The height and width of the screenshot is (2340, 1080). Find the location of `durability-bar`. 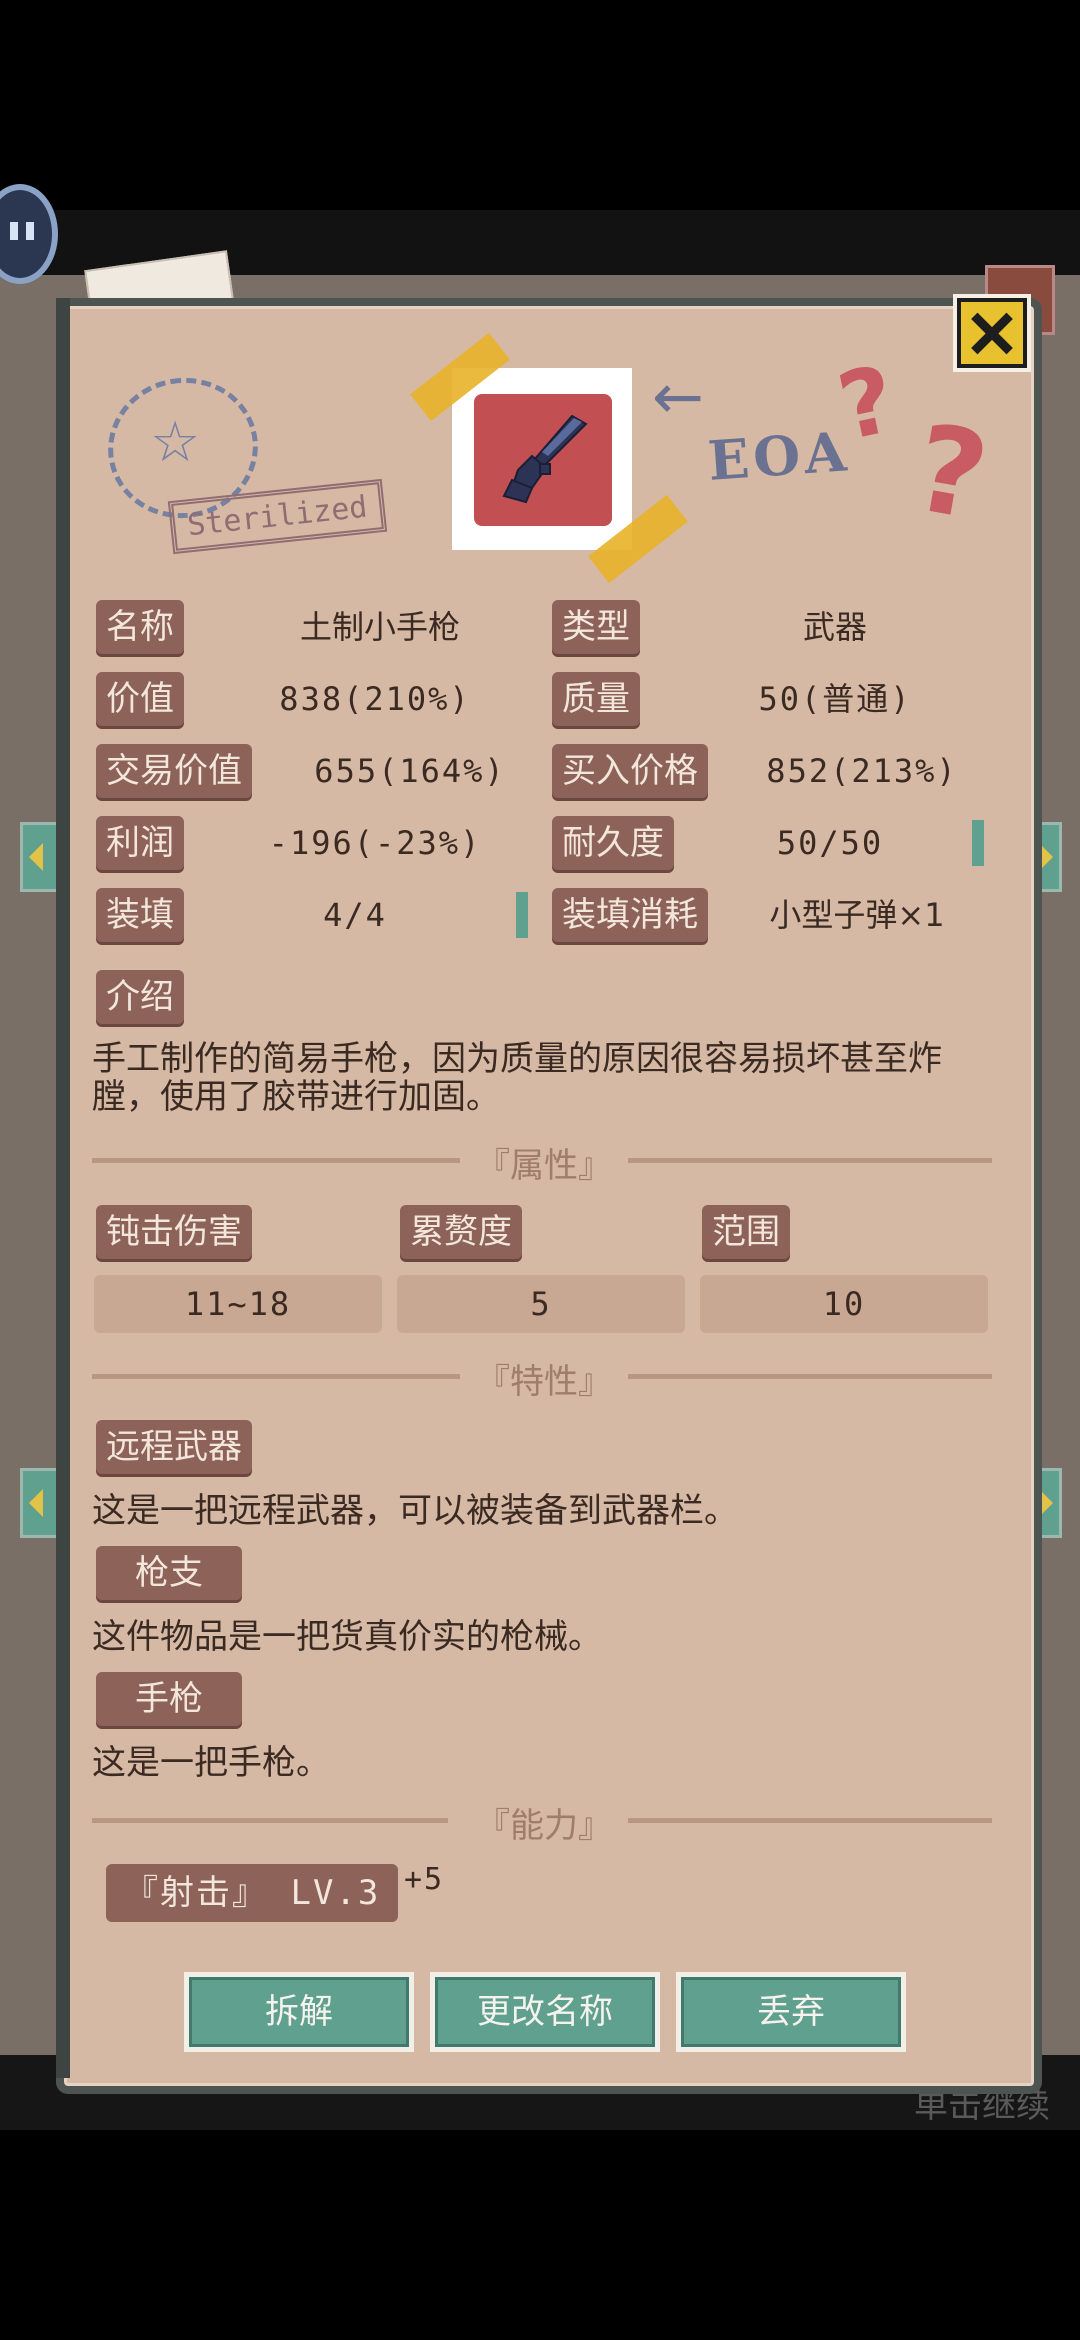

durability-bar is located at coordinates (978, 843).